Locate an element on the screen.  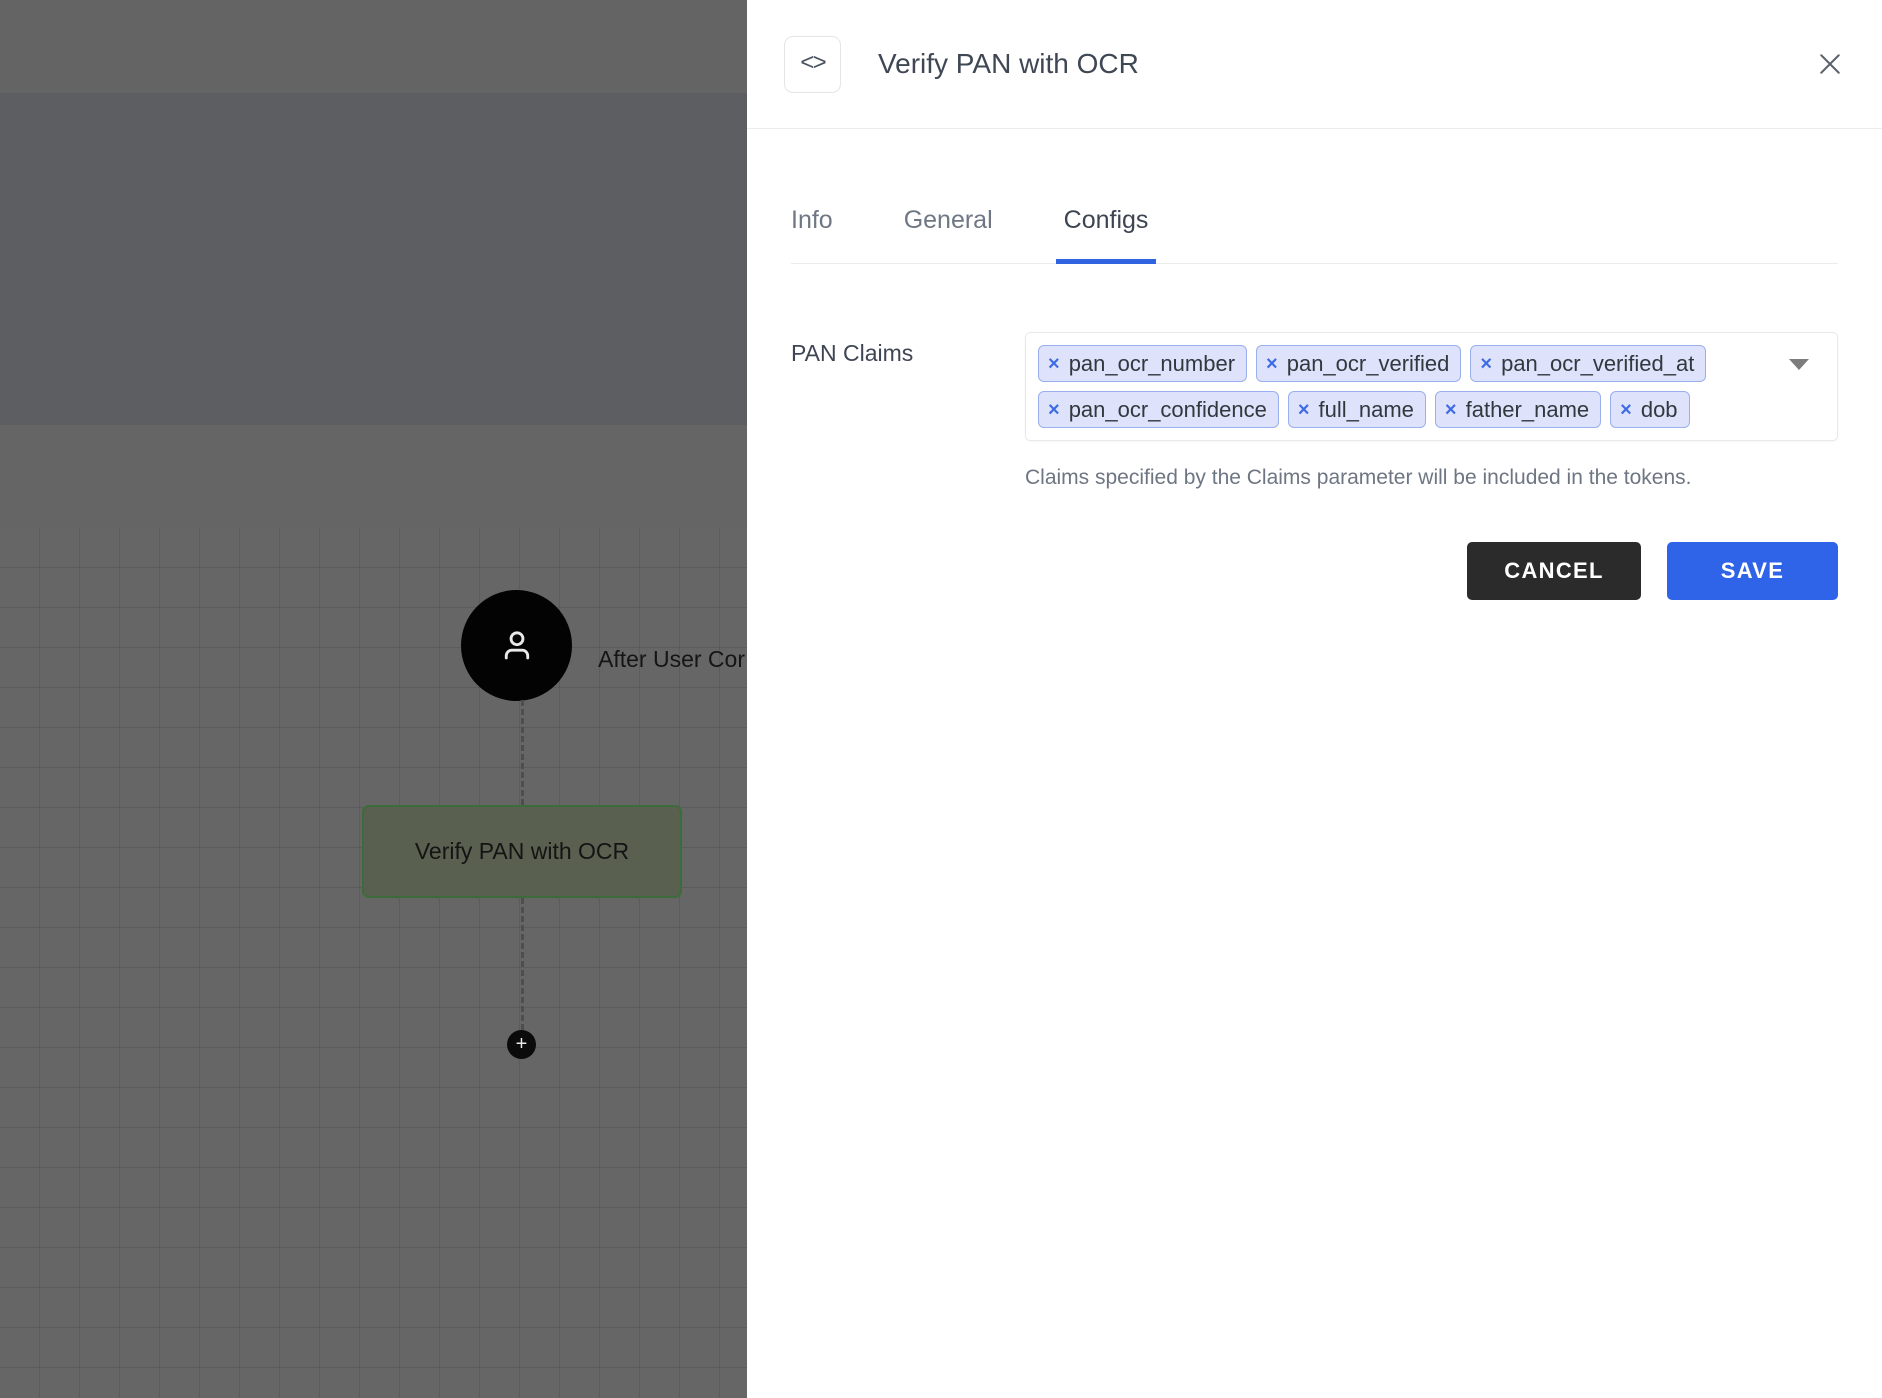
chip-label: father_name is located at coordinates (1527, 409).